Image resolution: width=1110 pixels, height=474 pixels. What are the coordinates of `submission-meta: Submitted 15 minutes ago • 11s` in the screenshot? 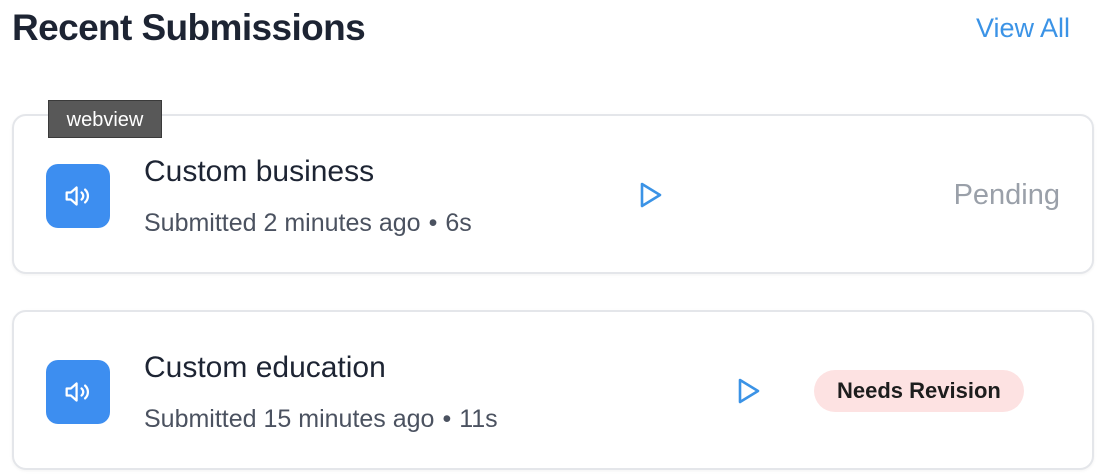 It's located at (321, 419).